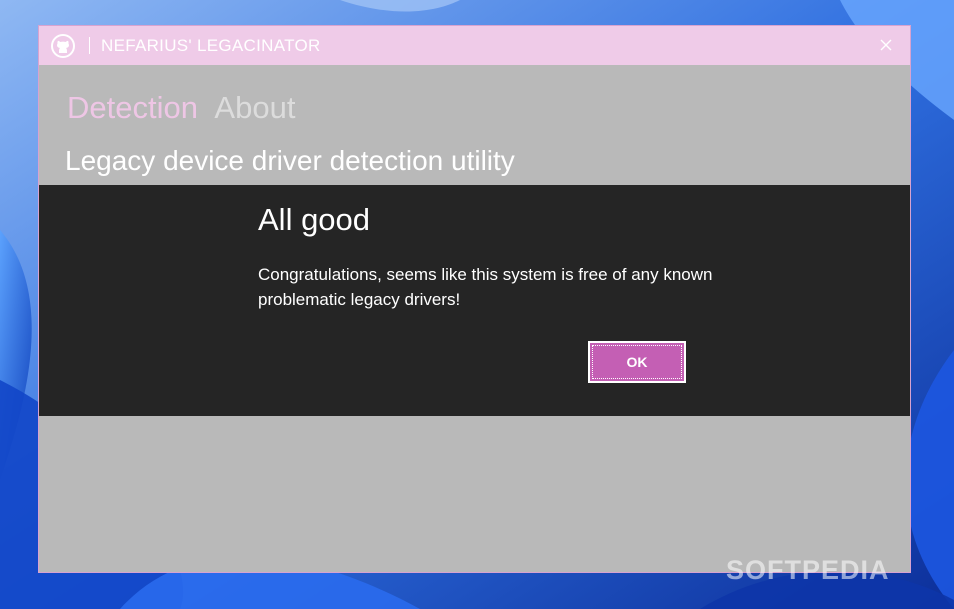  What do you see at coordinates (89, 45) in the screenshot?
I see `title-separator` at bounding box center [89, 45].